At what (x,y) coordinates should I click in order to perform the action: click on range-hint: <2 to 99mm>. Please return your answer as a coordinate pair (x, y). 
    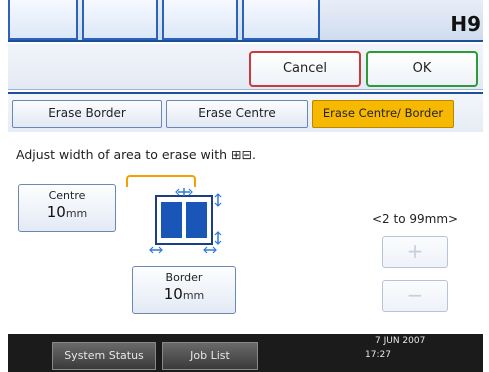
    Looking at the image, I should click on (415, 219).